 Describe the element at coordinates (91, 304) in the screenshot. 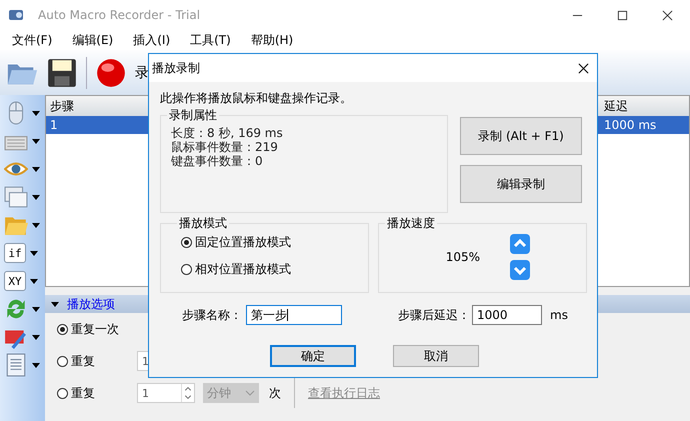

I see `section-title: 播放选项` at that location.